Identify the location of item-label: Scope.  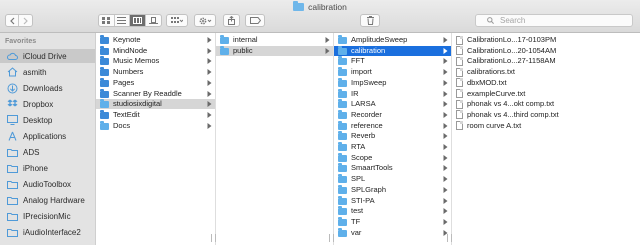
(362, 157).